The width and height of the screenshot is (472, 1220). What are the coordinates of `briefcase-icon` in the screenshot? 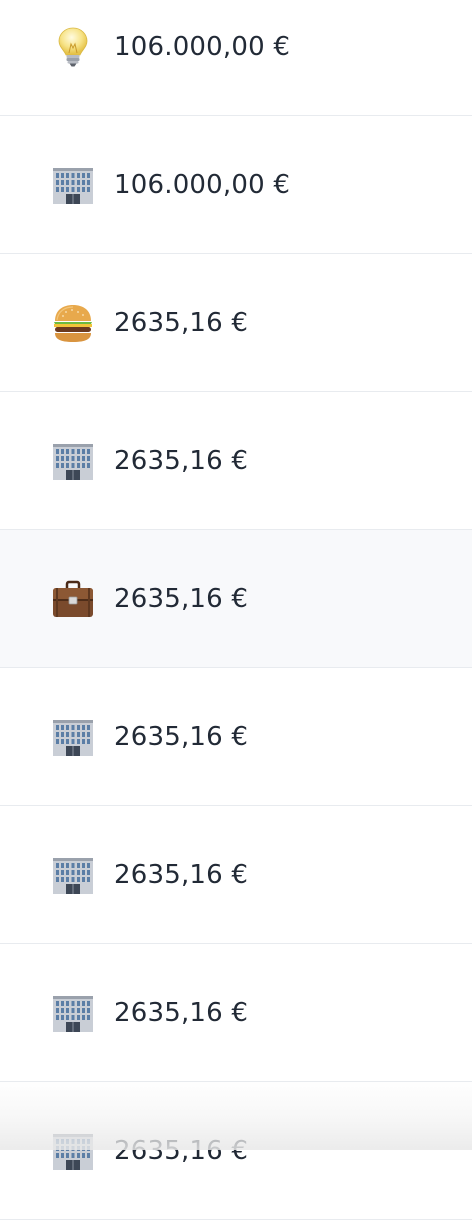 It's located at (73, 599).